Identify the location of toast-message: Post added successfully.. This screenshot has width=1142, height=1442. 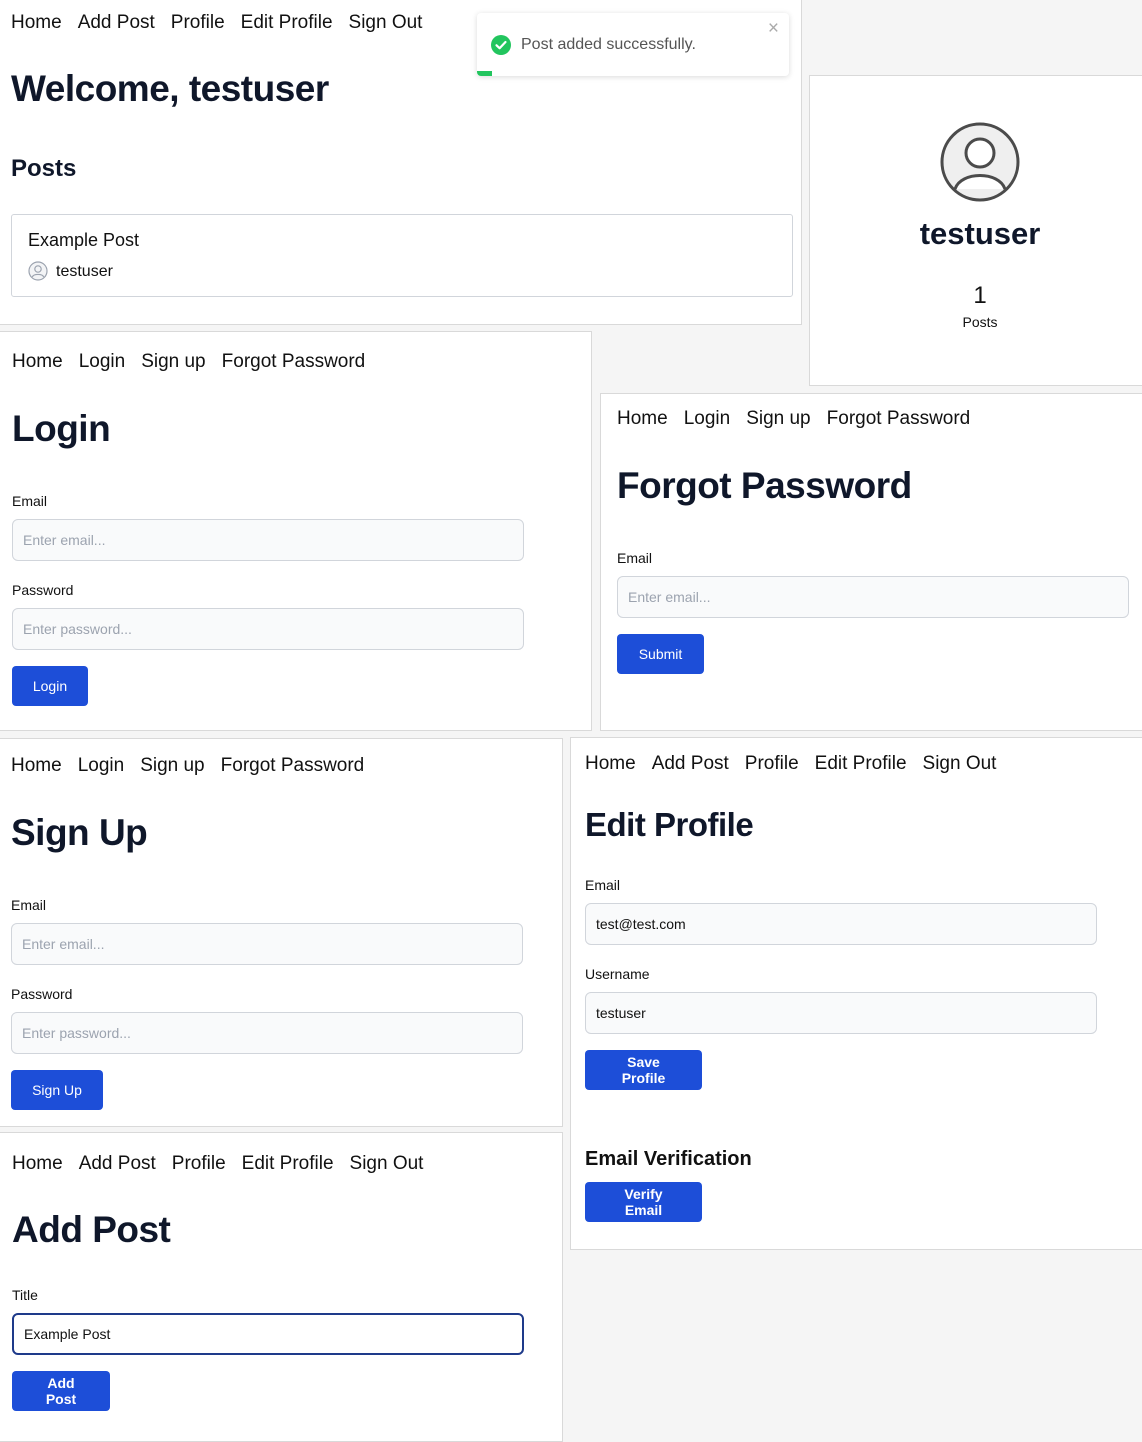
(608, 44).